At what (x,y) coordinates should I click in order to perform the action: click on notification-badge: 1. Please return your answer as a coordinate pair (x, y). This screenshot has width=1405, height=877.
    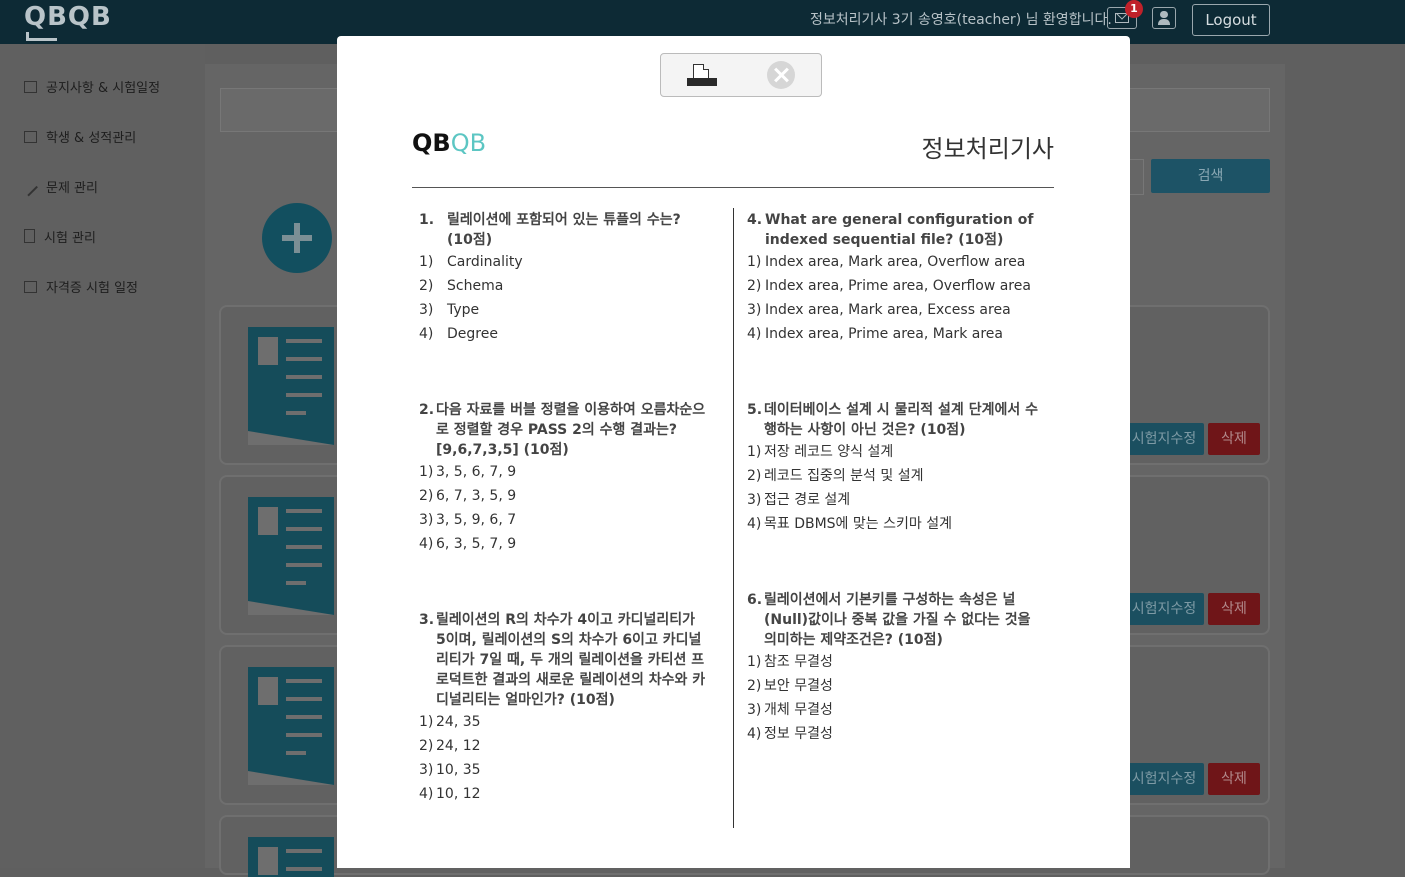
    Looking at the image, I should click on (1134, 9).